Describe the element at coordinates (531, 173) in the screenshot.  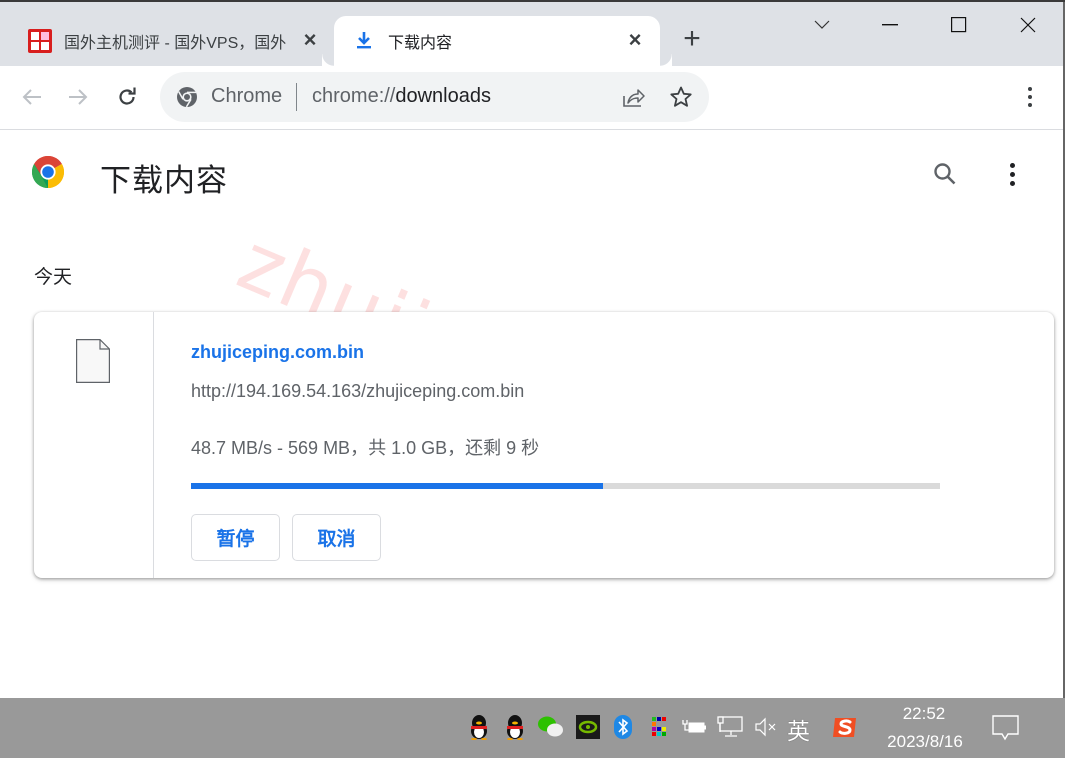
I see `downloads-header: 下载内容` at that location.